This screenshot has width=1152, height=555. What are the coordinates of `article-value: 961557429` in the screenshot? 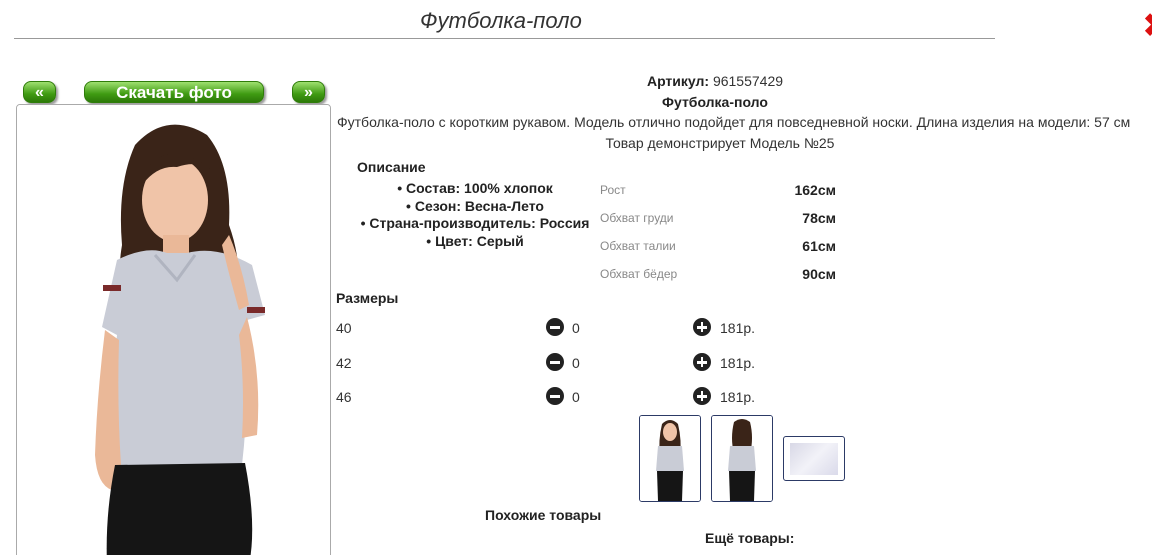 It's located at (748, 81).